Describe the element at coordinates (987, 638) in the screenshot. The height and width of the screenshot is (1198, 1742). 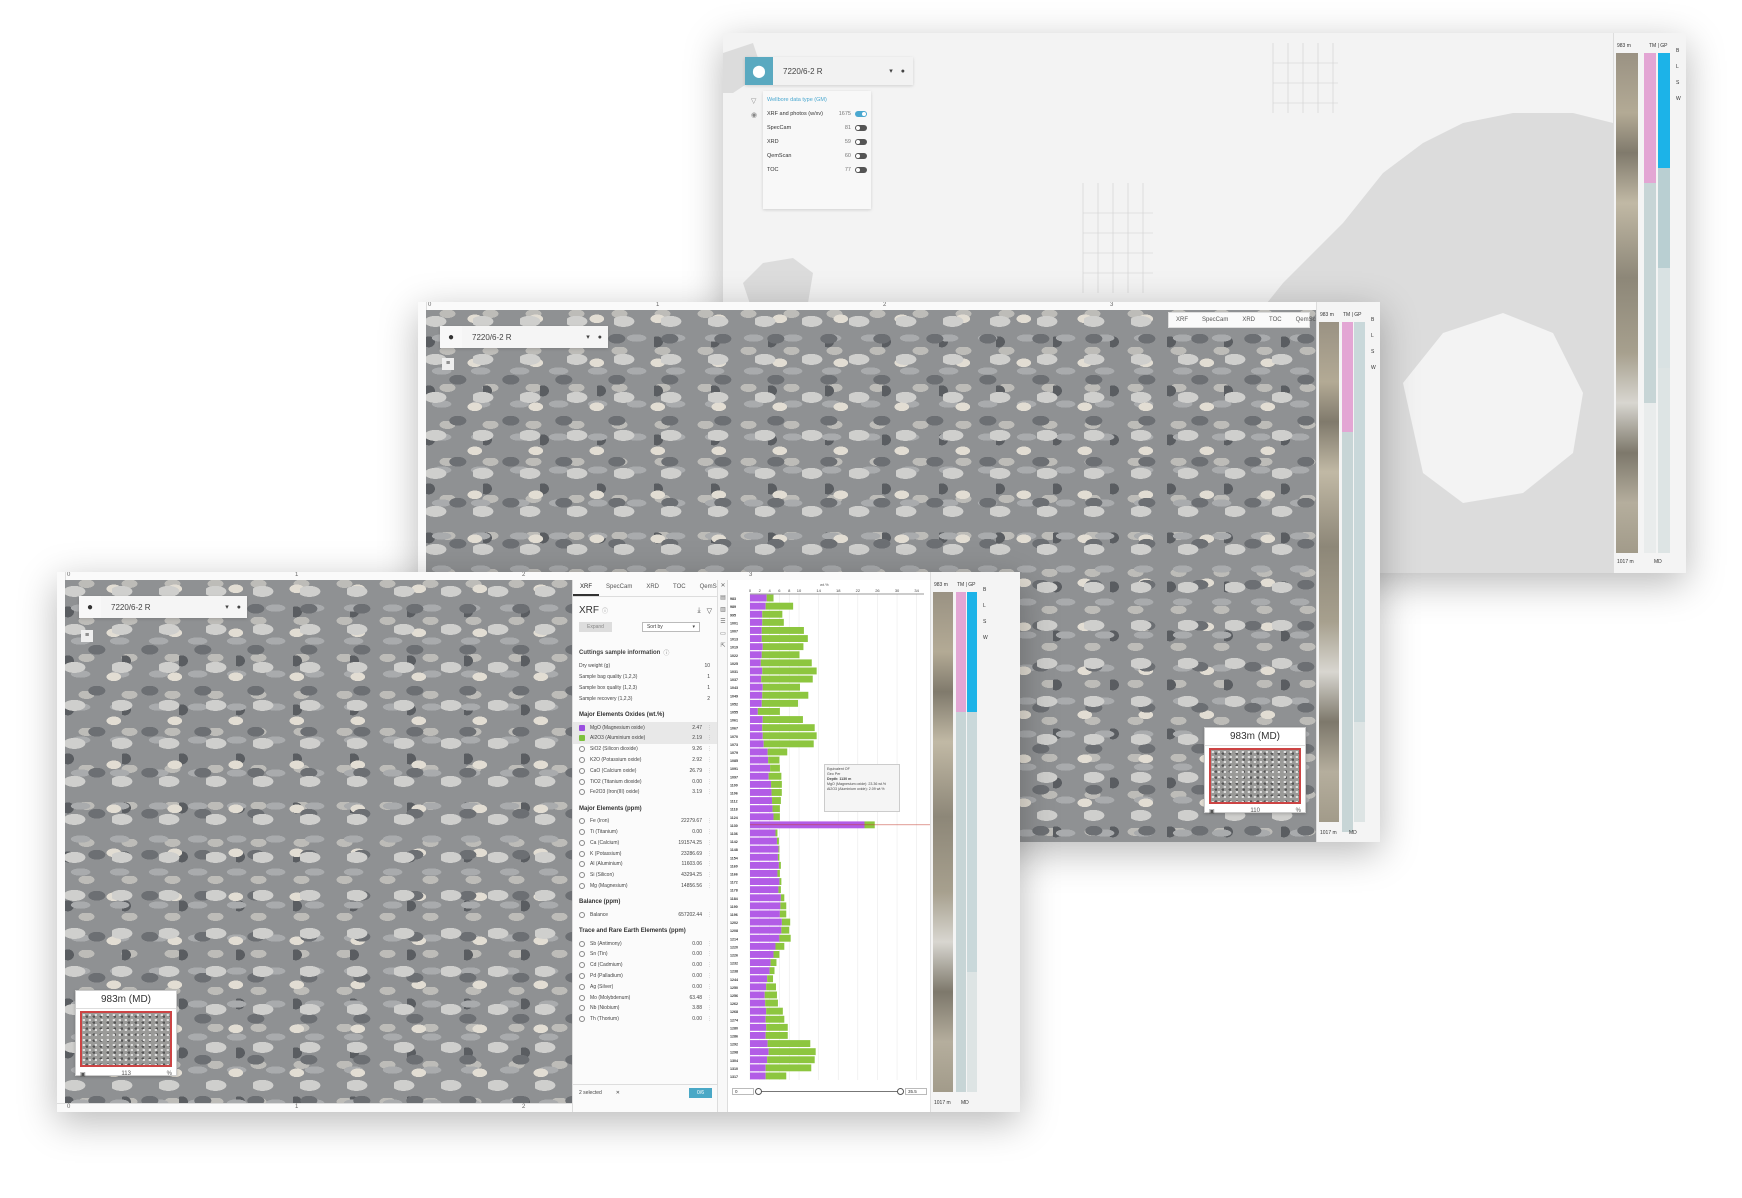
I see `tool-w: W` at that location.